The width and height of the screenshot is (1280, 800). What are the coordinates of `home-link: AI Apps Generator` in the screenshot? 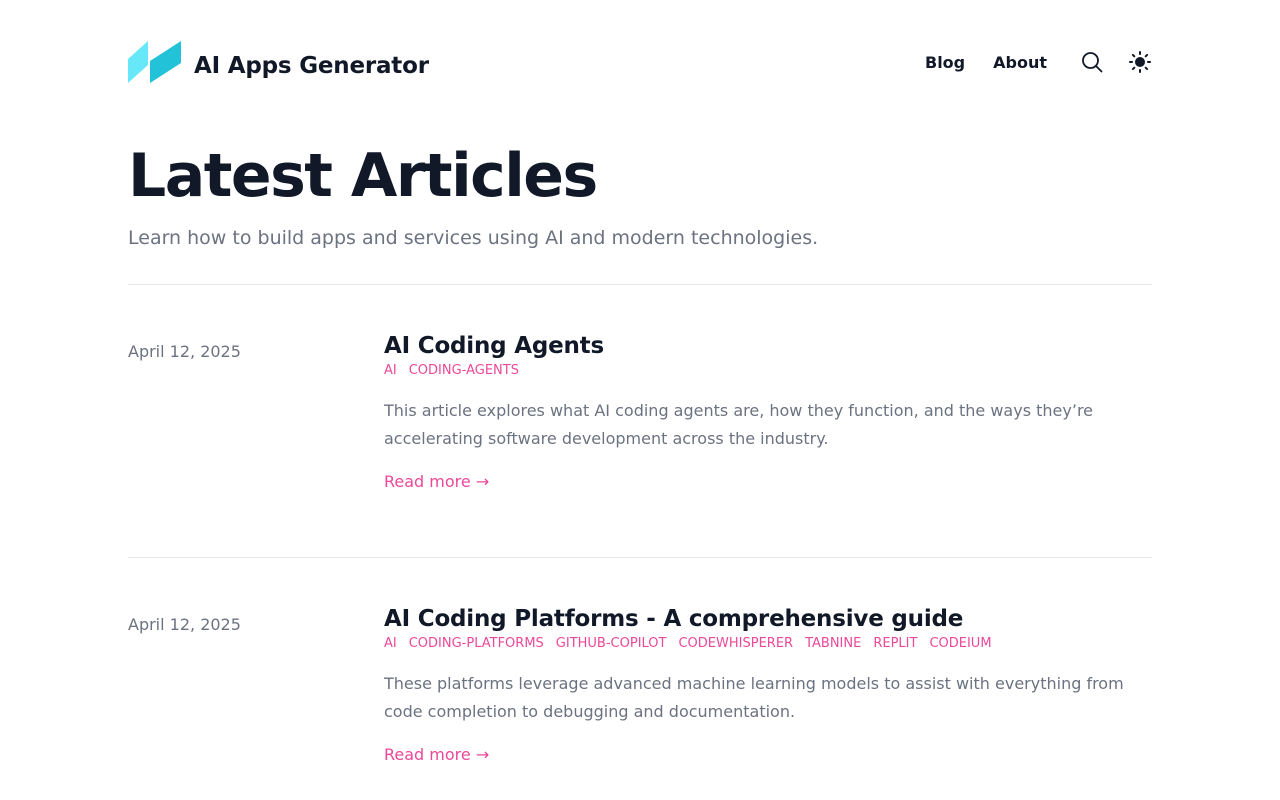 It's located at (278, 62).